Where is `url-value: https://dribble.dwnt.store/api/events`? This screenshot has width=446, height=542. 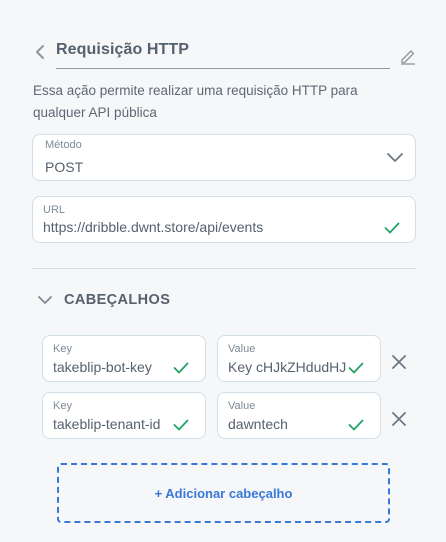
url-value: https://dribble.dwnt.store/api/events is located at coordinates (153, 227).